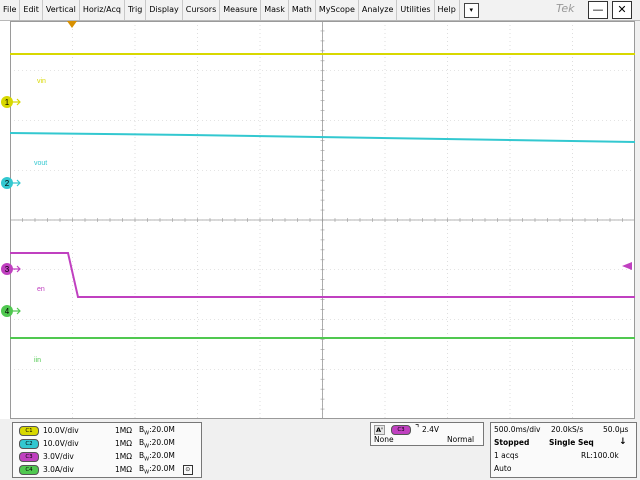  What do you see at coordinates (275, 10) in the screenshot?
I see `menu-mask: Mask` at bounding box center [275, 10].